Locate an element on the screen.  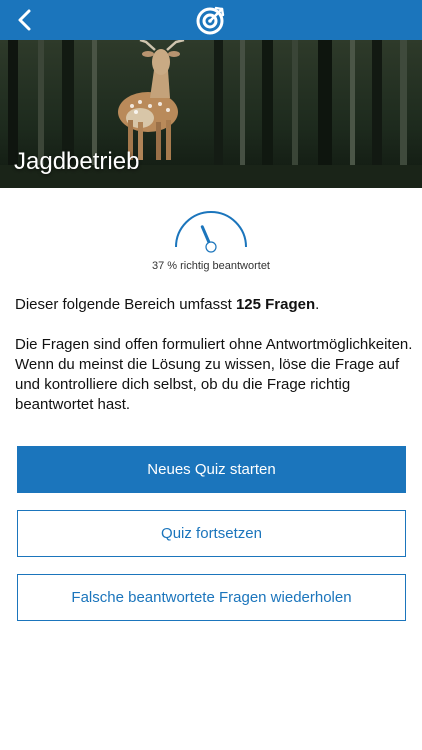
progress-caption: 37 % richtig beantwortet is located at coordinates (210, 266).